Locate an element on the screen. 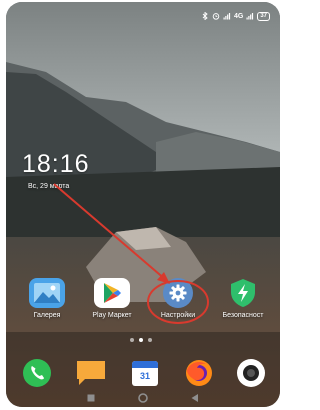  clock-time: 18:16 is located at coordinates (56, 164).